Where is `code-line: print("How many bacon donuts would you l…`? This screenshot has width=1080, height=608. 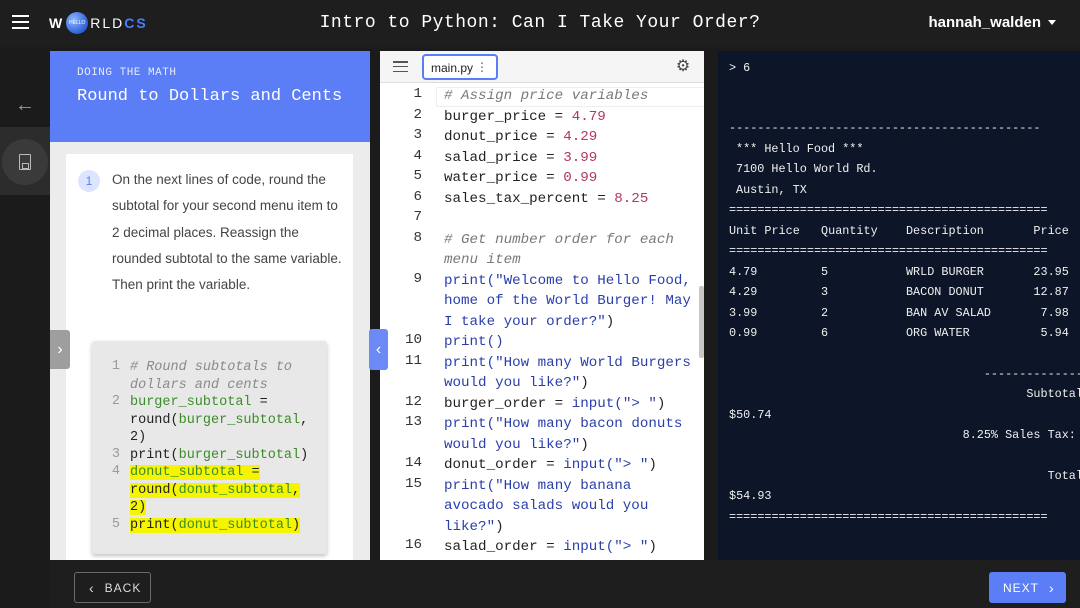 code-line: print("How many bacon donuts would you l… is located at coordinates (563, 434).